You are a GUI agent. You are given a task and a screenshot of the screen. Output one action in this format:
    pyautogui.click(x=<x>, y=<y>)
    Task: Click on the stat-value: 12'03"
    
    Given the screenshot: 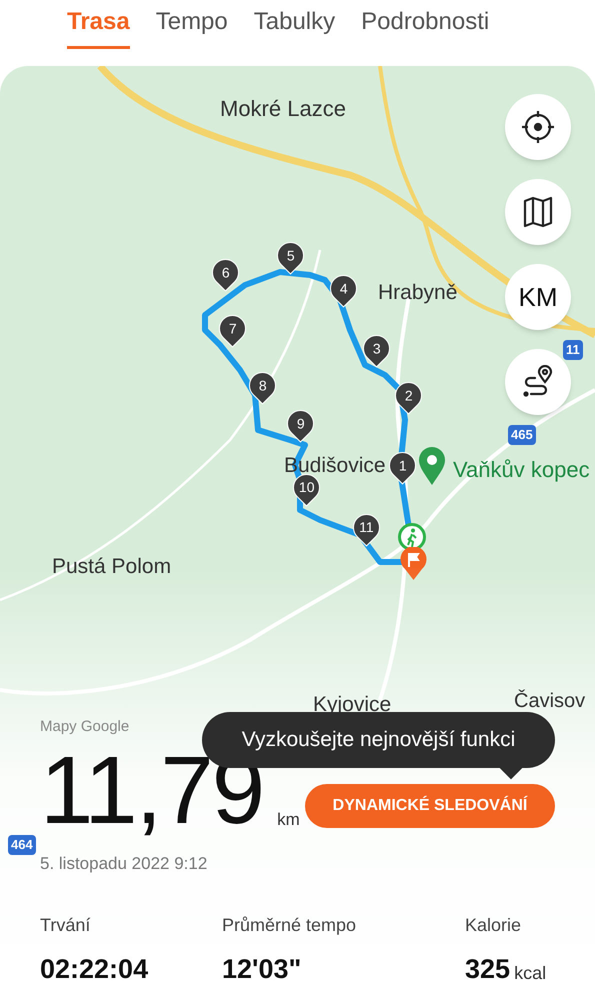 What is the action you would take?
    pyautogui.click(x=262, y=969)
    